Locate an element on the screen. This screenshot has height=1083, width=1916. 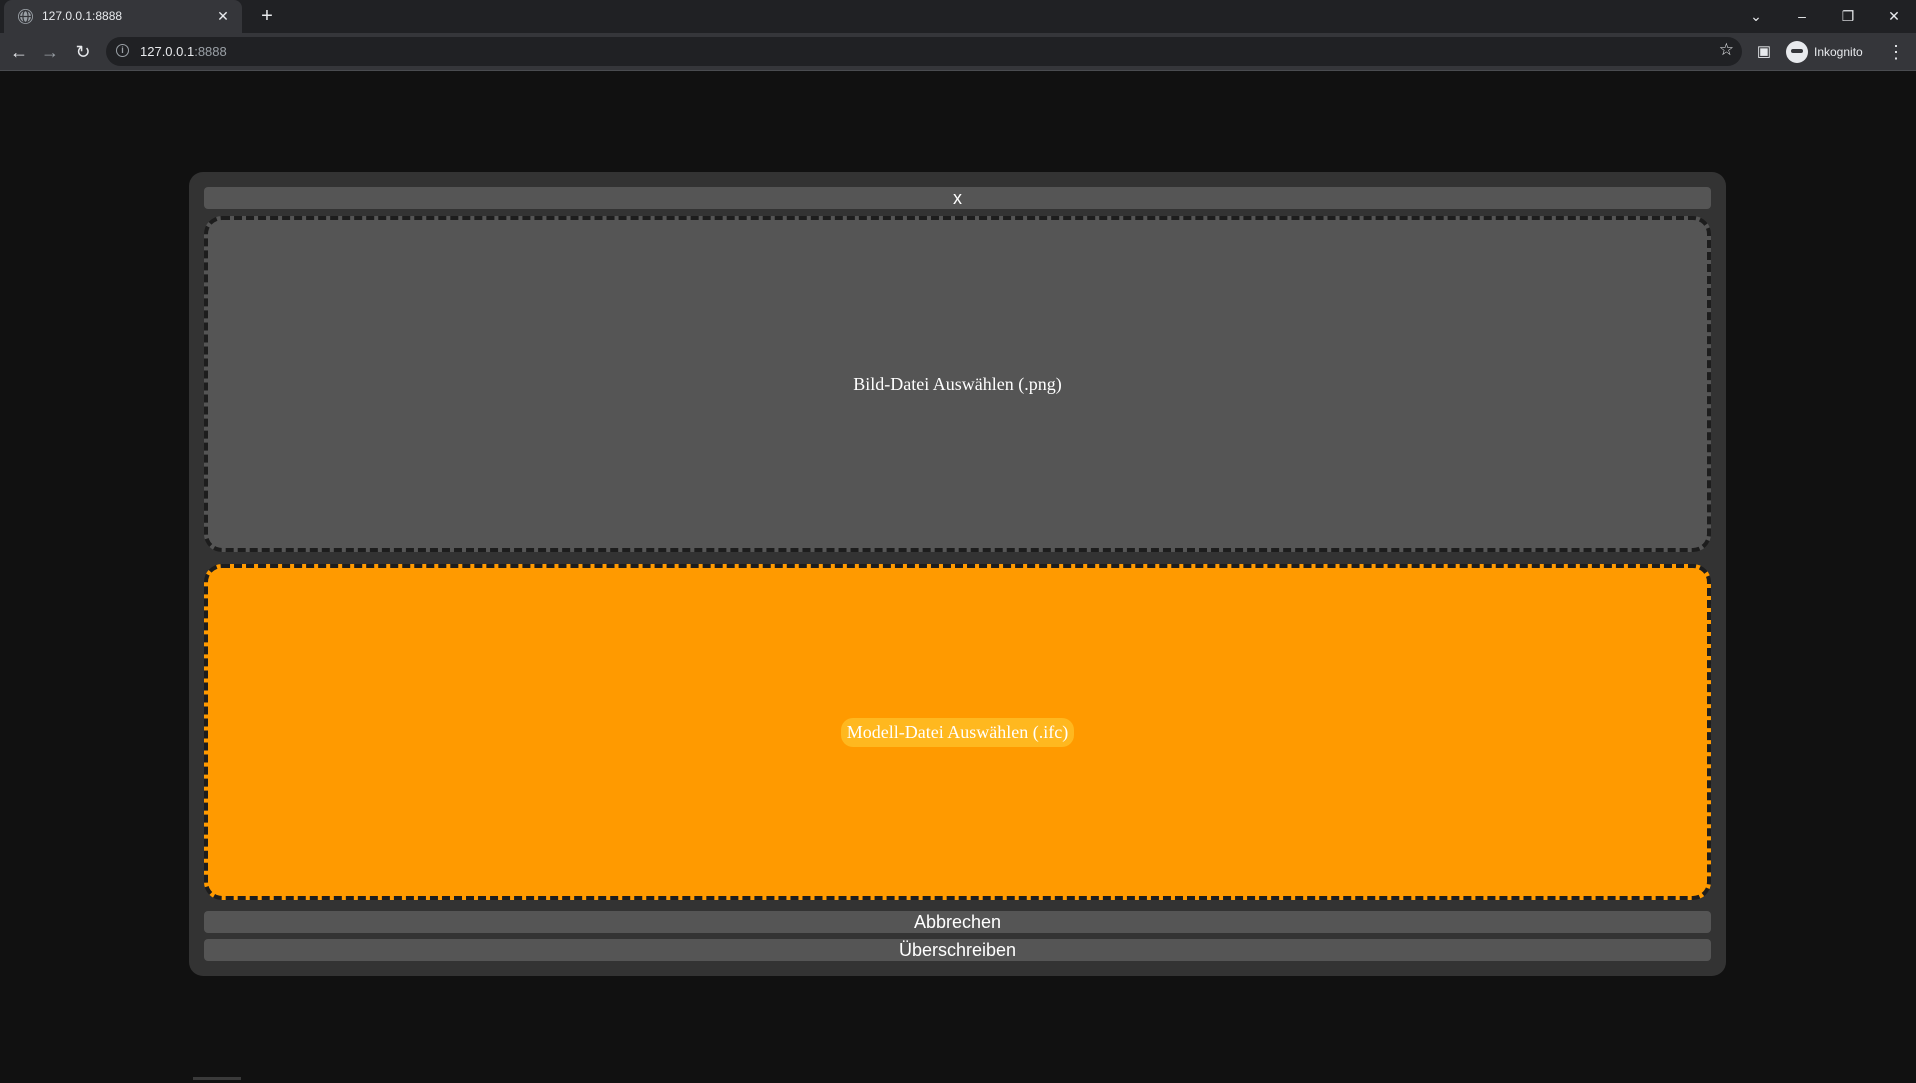
new-tab-button: + is located at coordinates (267, 17).